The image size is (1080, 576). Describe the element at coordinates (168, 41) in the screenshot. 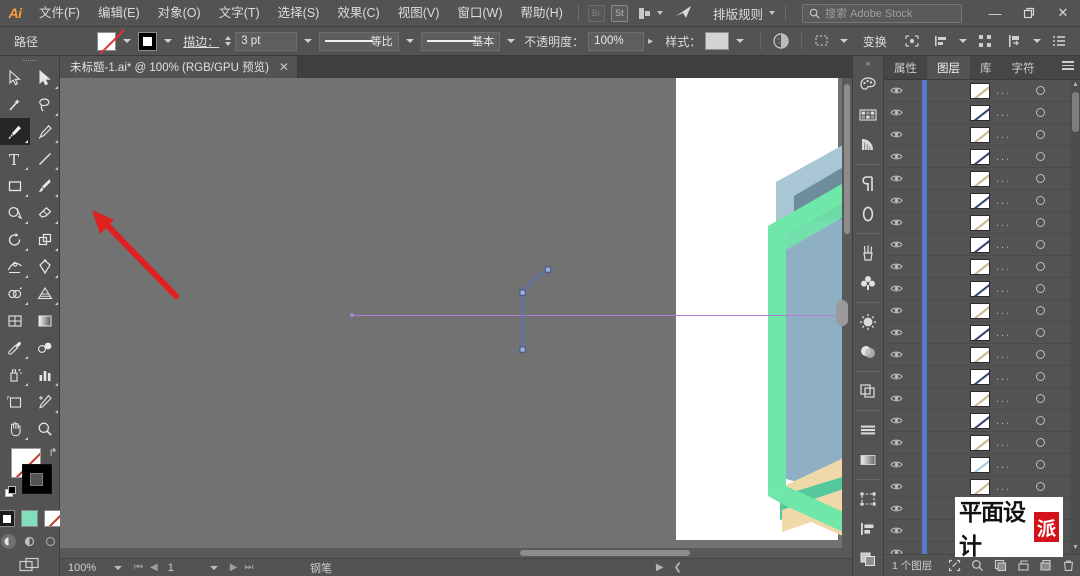

I see `stroke-chevron-icon` at that location.